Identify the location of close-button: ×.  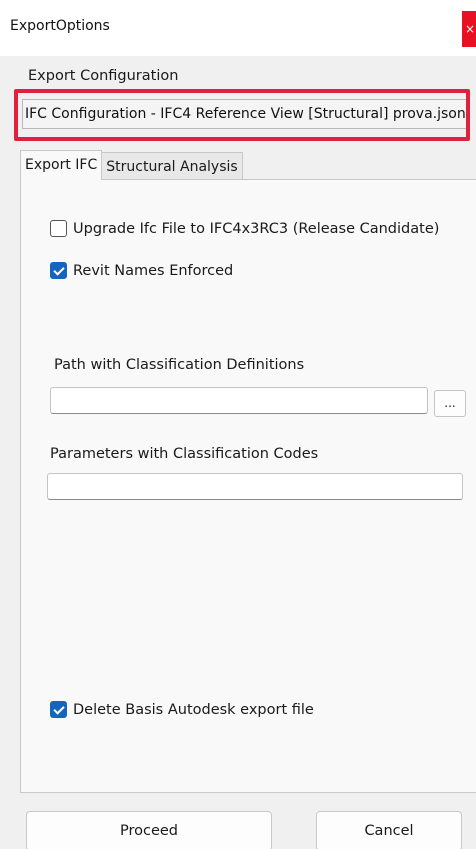
(469, 29).